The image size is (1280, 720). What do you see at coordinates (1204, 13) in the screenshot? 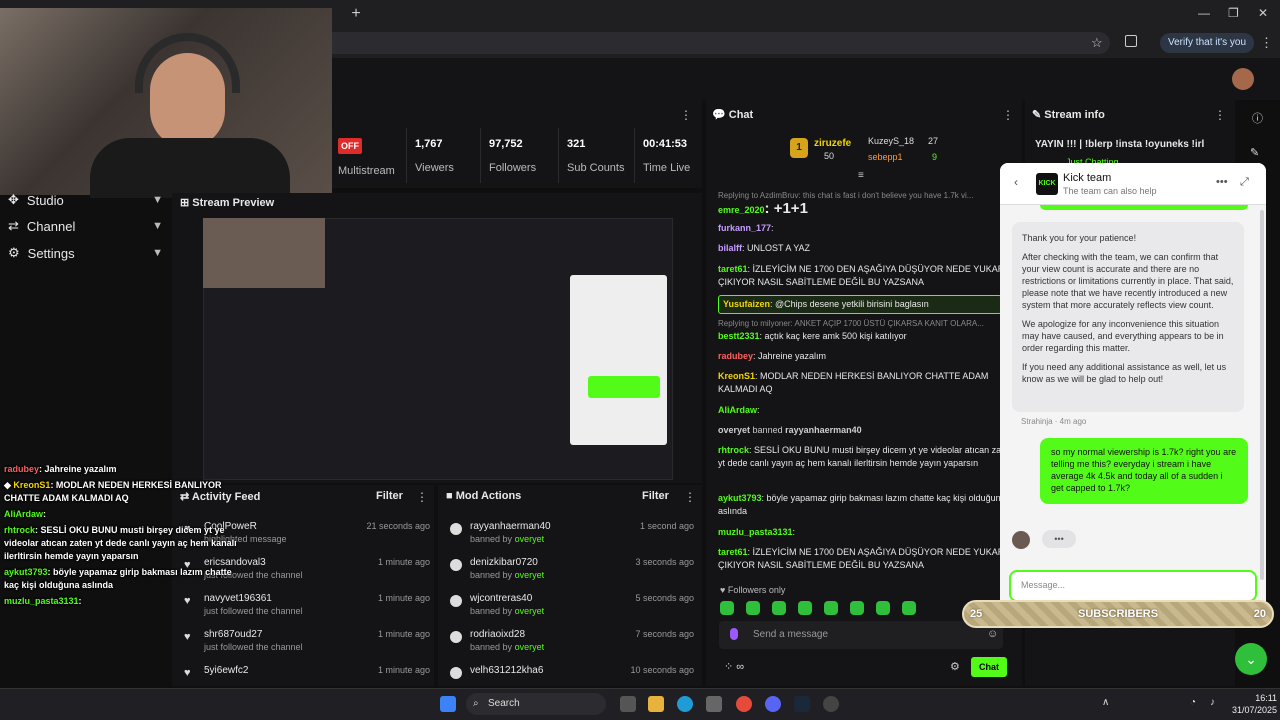
I see `minimize-icon: —` at bounding box center [1204, 13].